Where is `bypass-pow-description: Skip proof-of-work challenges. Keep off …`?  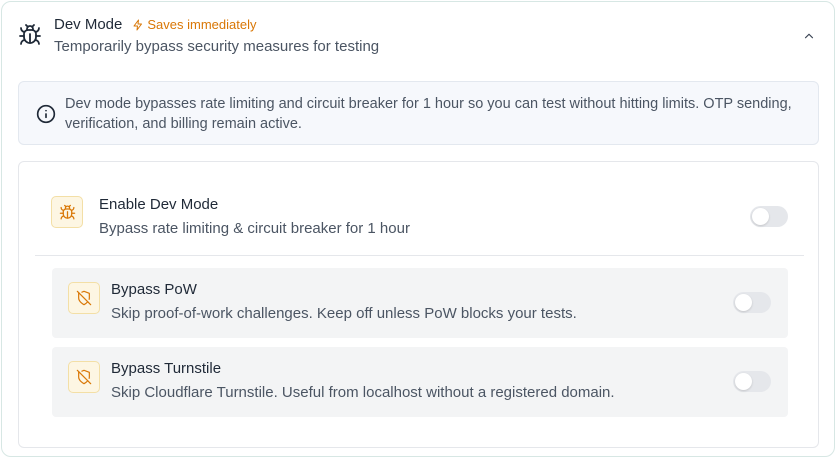
bypass-pow-description: Skip proof-of-work challenges. Keep off … is located at coordinates (344, 313).